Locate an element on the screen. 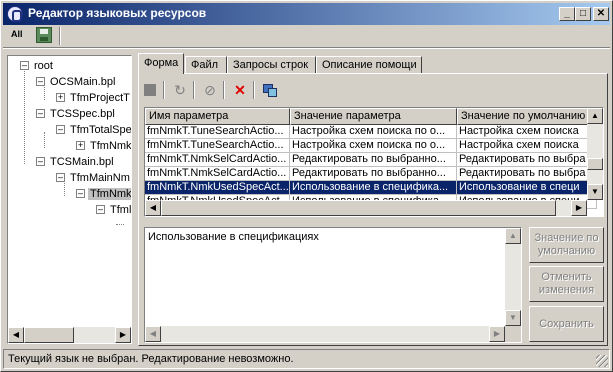  tree-node: – Tfml is located at coordinates (111, 210).